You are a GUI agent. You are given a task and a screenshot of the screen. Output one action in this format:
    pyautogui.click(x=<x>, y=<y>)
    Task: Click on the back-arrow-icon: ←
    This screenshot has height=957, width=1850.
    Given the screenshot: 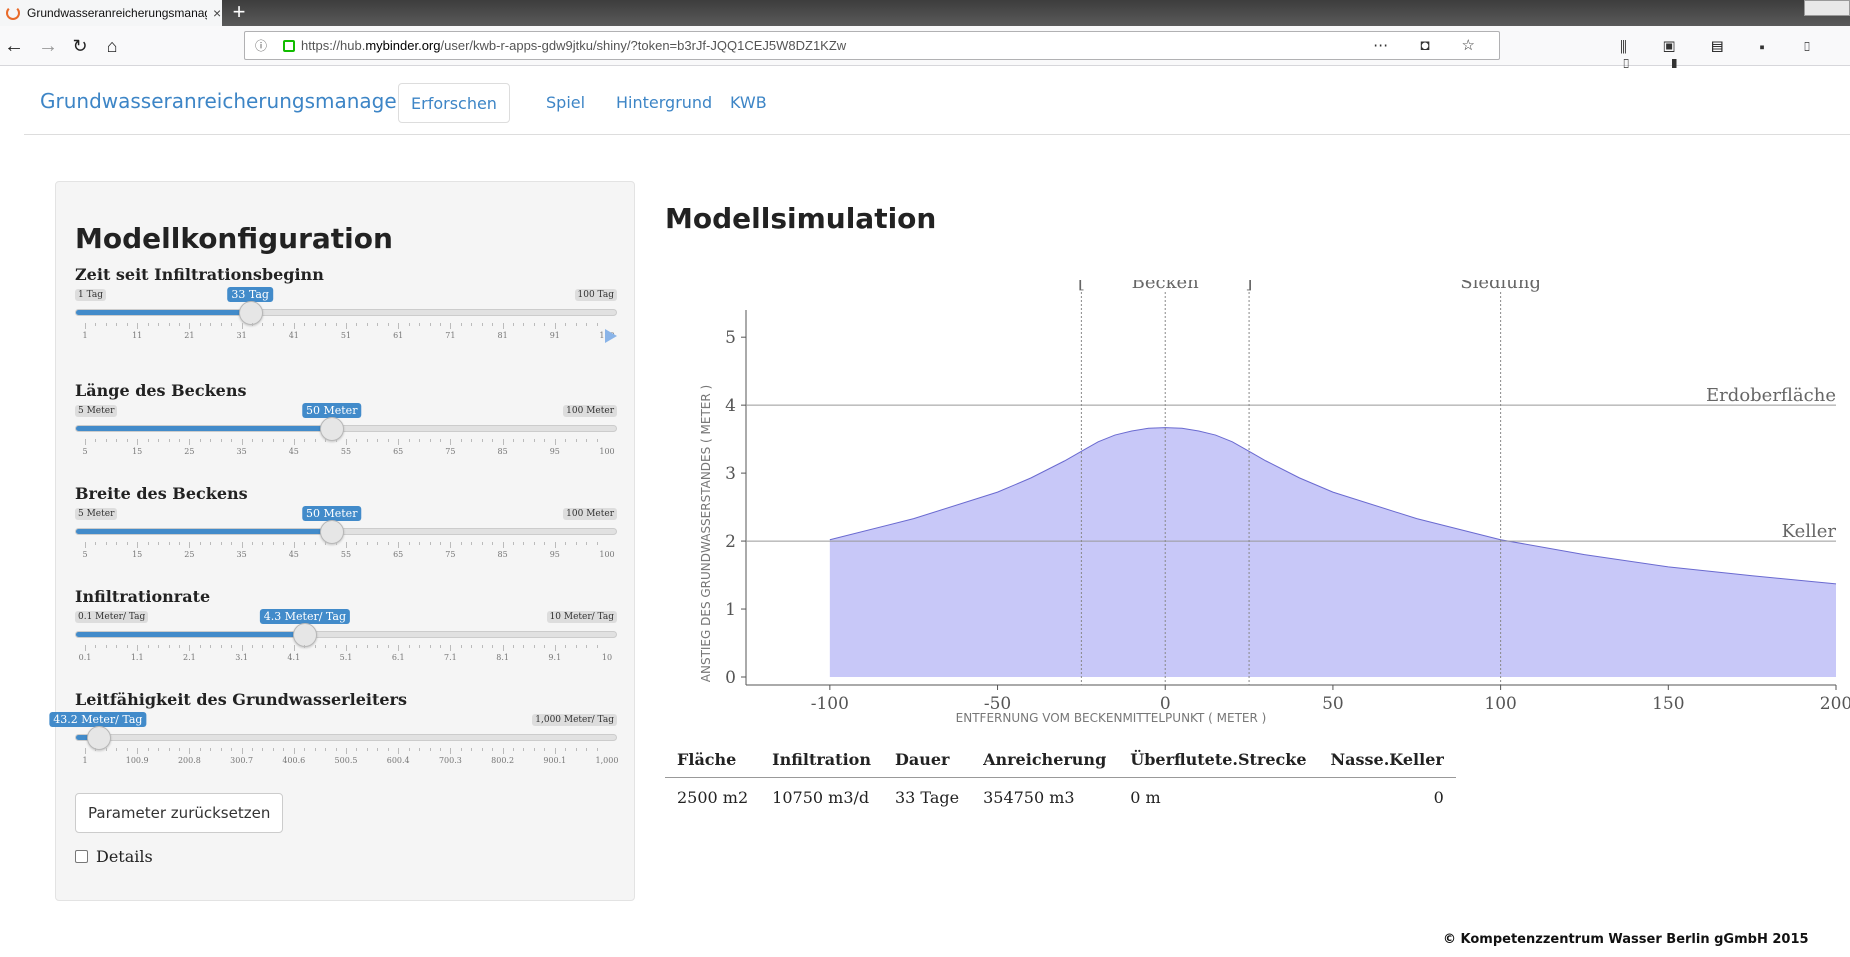 What is the action you would take?
    pyautogui.click(x=14, y=46)
    